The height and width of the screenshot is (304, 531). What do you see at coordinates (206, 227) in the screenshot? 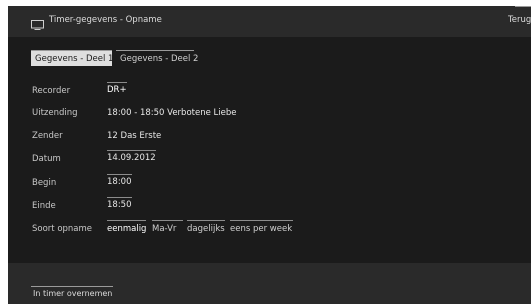
I see `option-daily: dagelijks` at bounding box center [206, 227].